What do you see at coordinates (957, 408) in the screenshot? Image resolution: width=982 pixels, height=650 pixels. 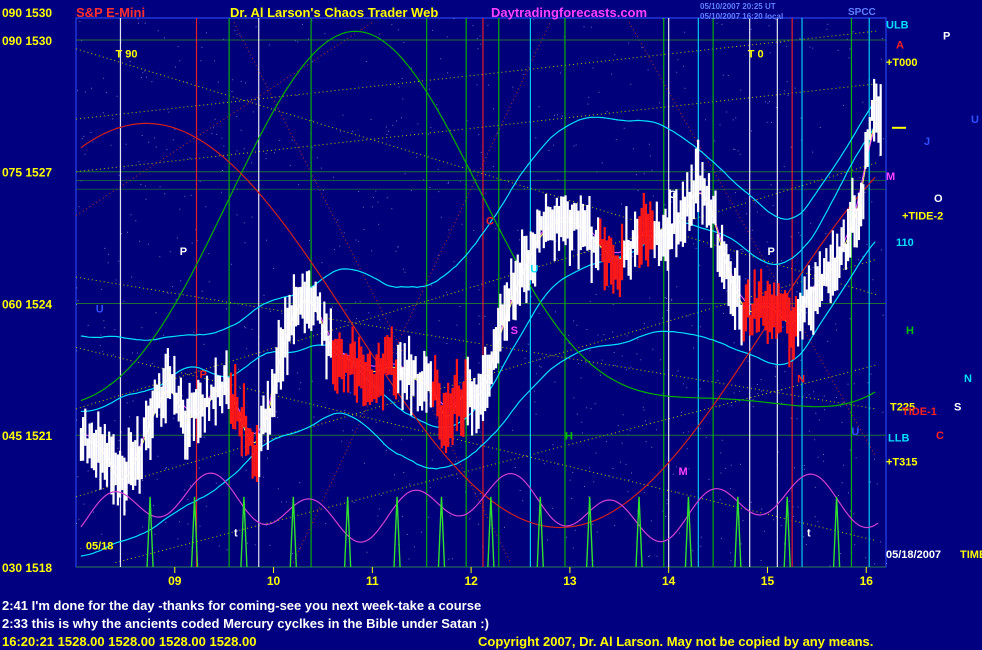 I see `right-label: S` at bounding box center [957, 408].